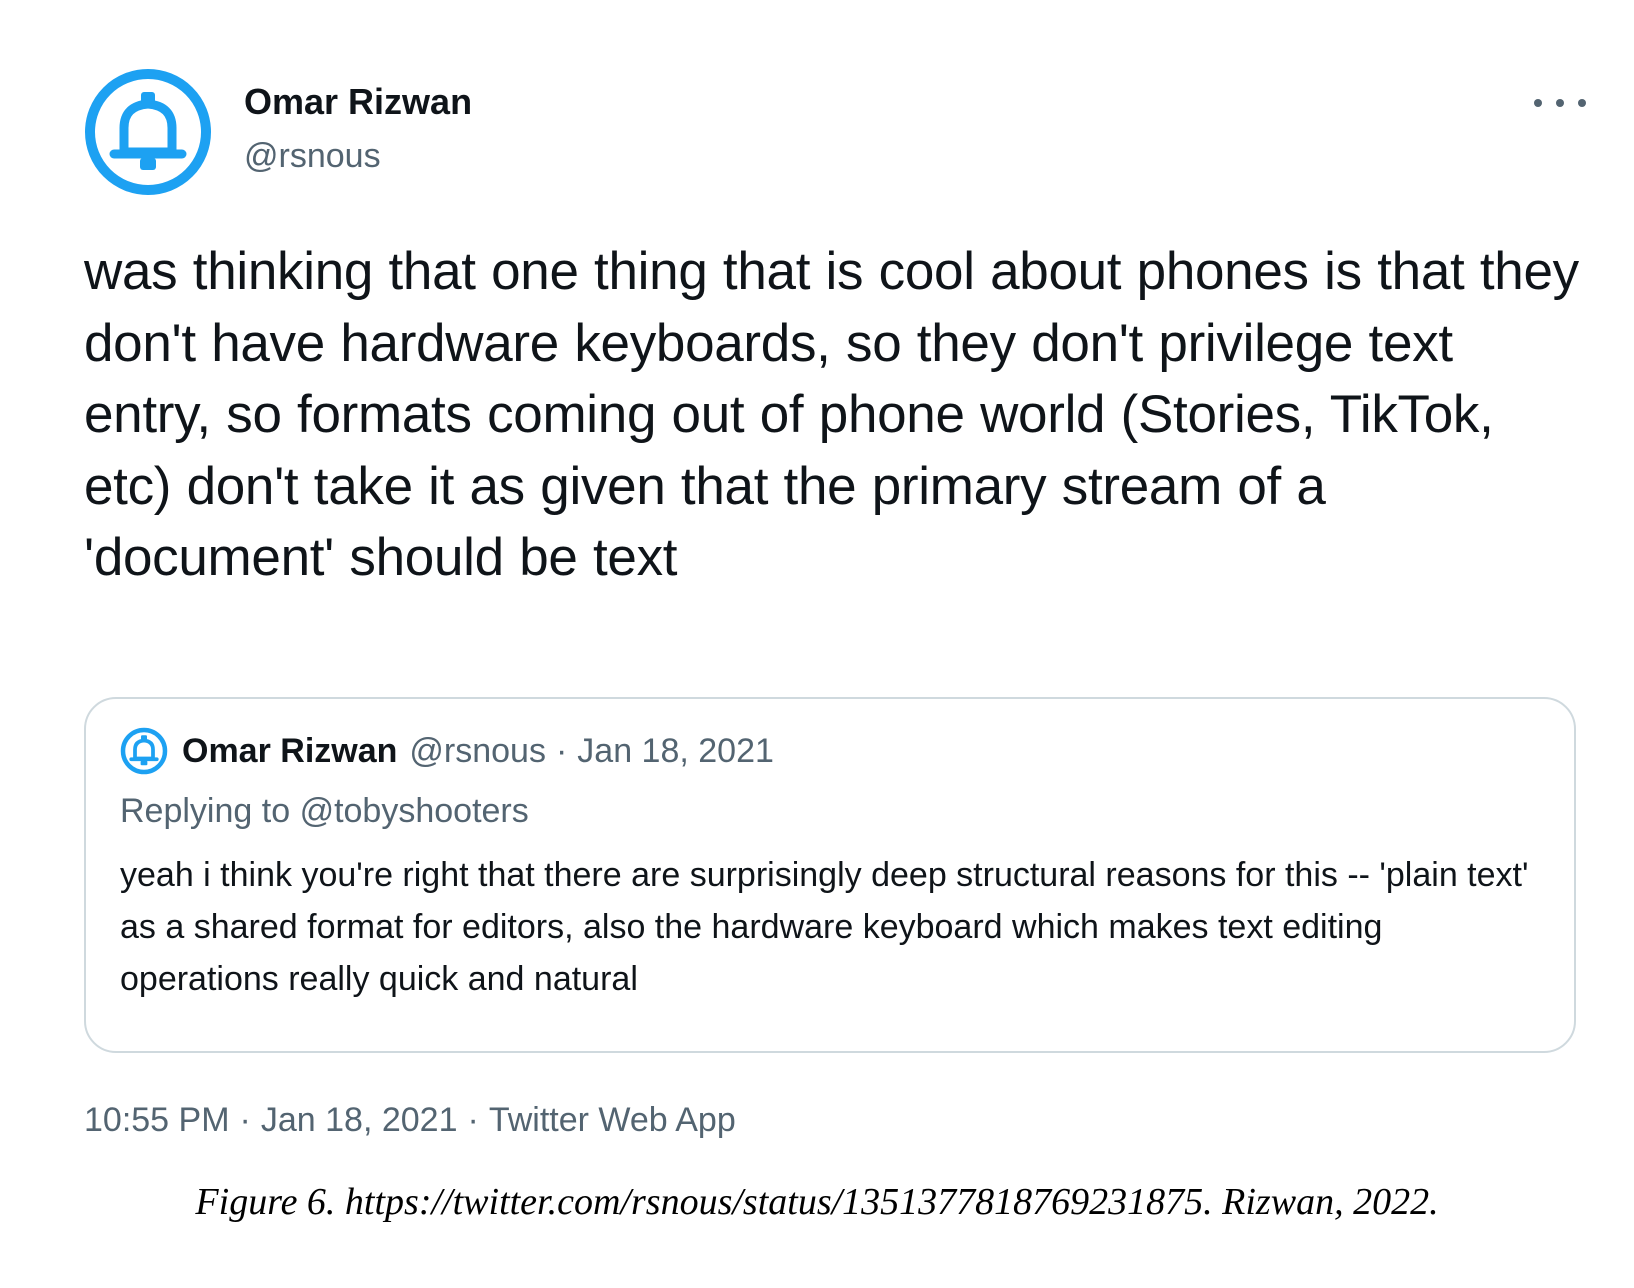  I want to click on more-dots-icon, so click(1538, 103).